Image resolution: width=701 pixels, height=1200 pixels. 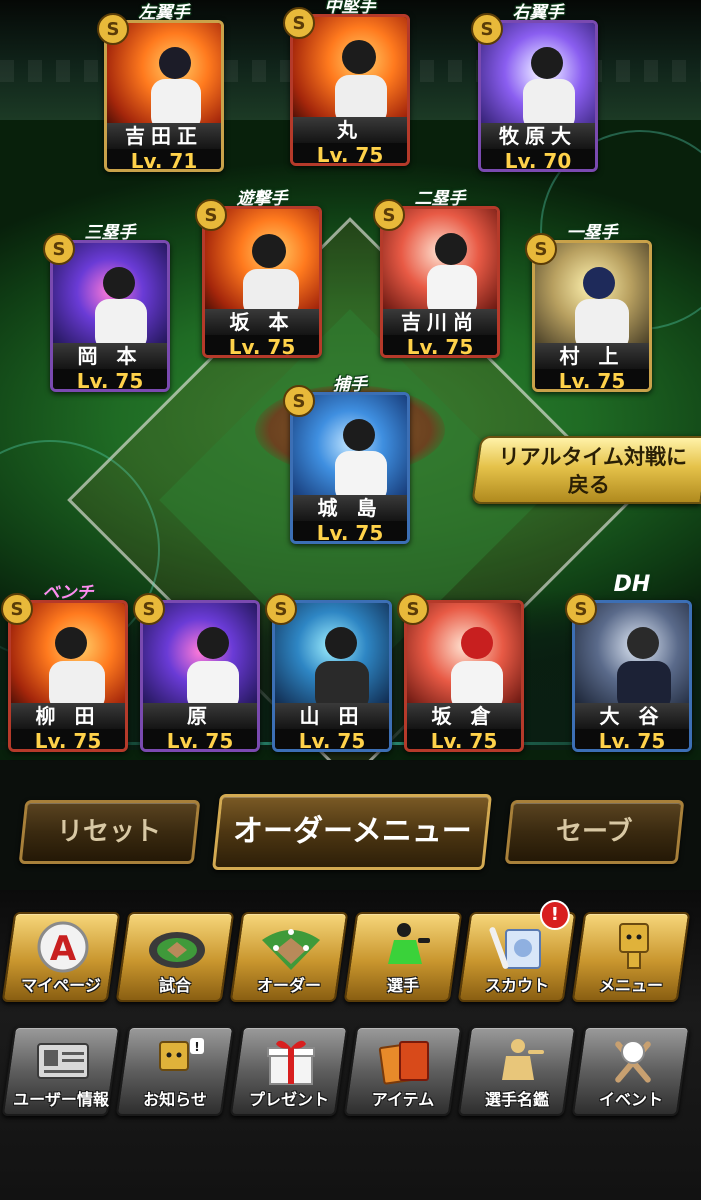 I want to click on menu-scout-button: ! スカウト, so click(x=517, y=951).